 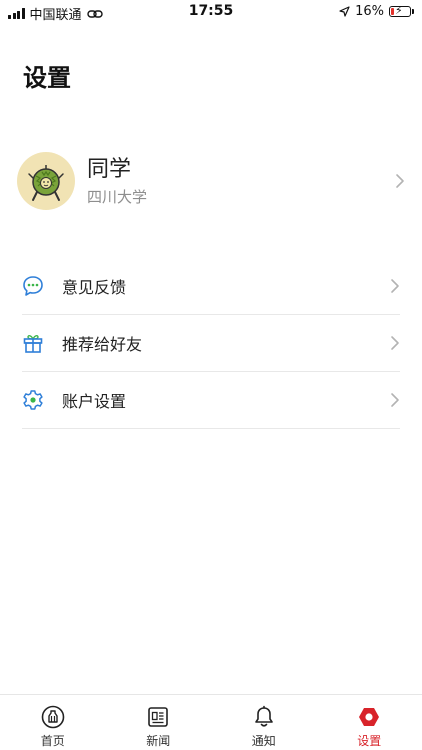 What do you see at coordinates (211, 286) in the screenshot?
I see `menu-item-feedback: 意见反馈` at bounding box center [211, 286].